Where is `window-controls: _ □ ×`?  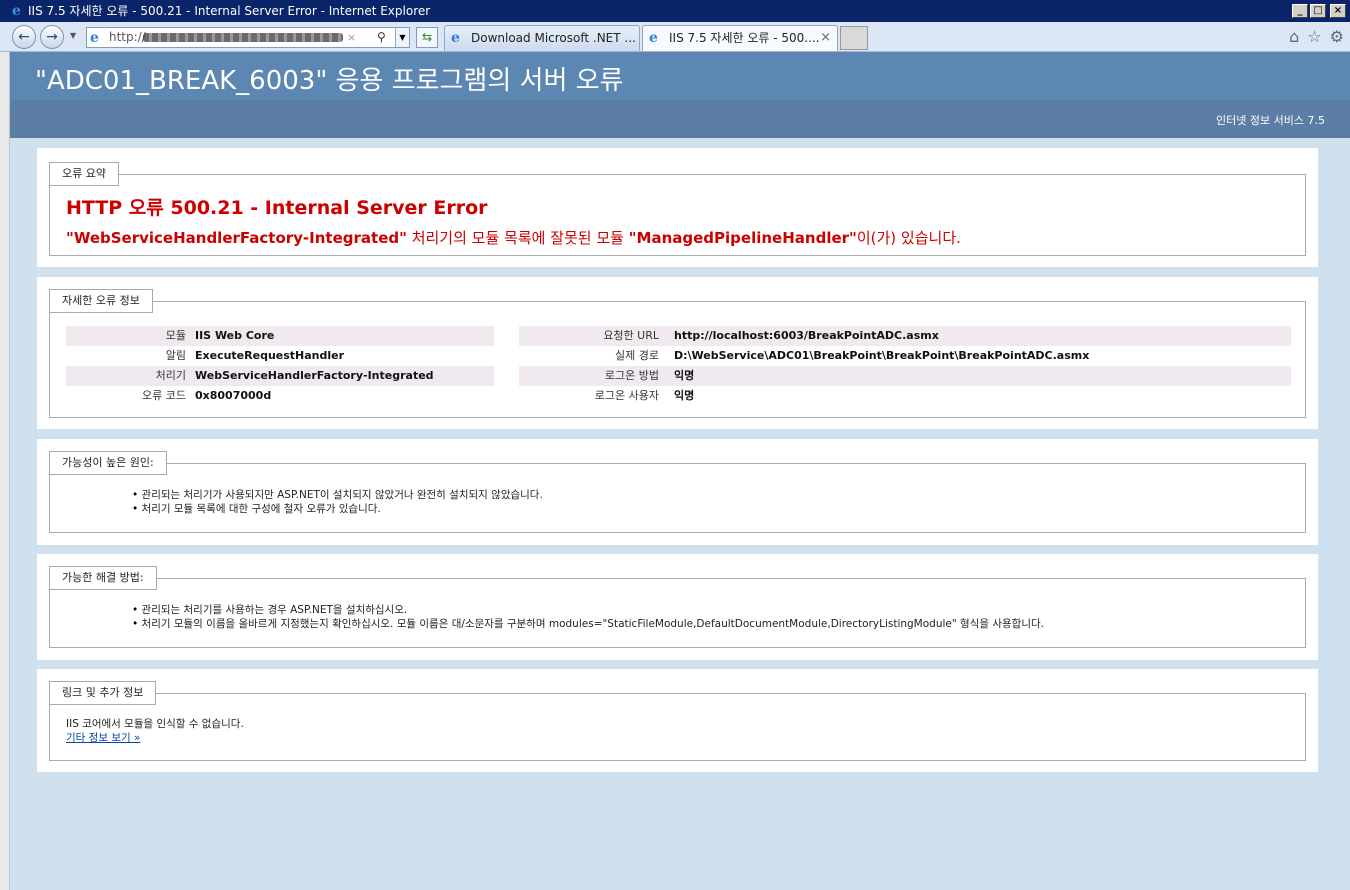
window-controls: _ □ × is located at coordinates (1319, 11).